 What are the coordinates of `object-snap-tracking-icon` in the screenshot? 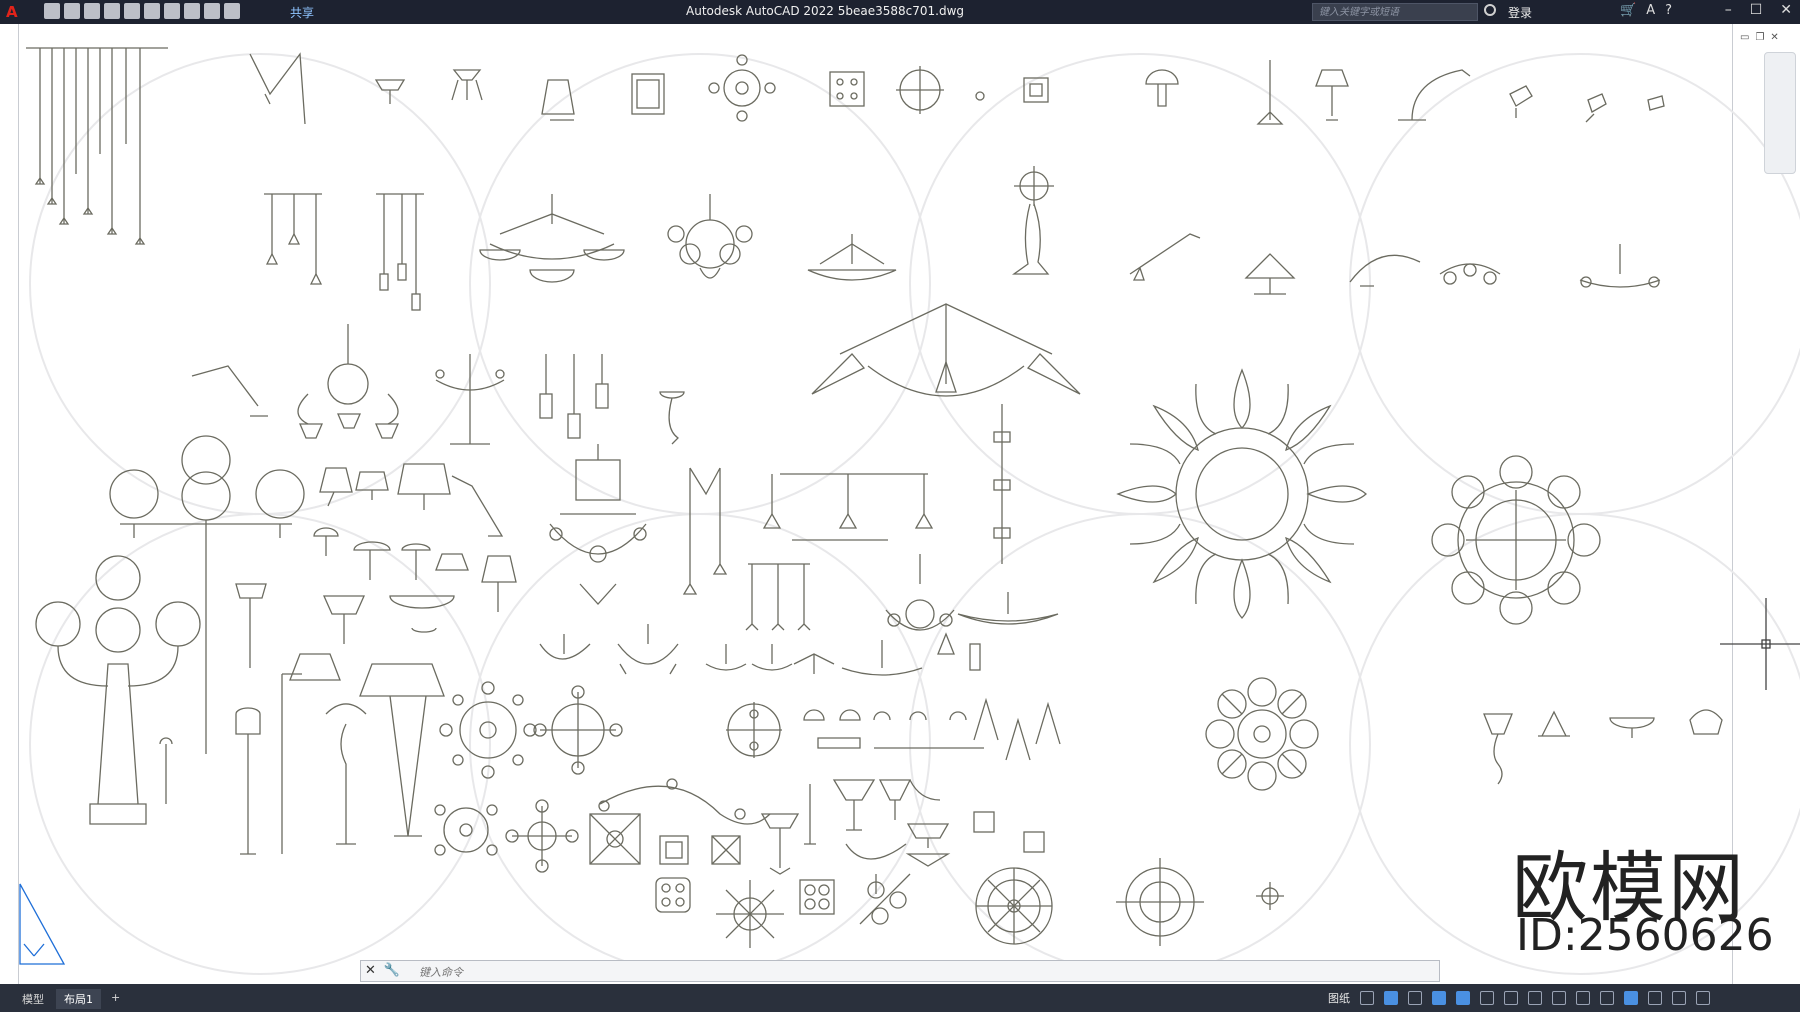 It's located at (1439, 998).